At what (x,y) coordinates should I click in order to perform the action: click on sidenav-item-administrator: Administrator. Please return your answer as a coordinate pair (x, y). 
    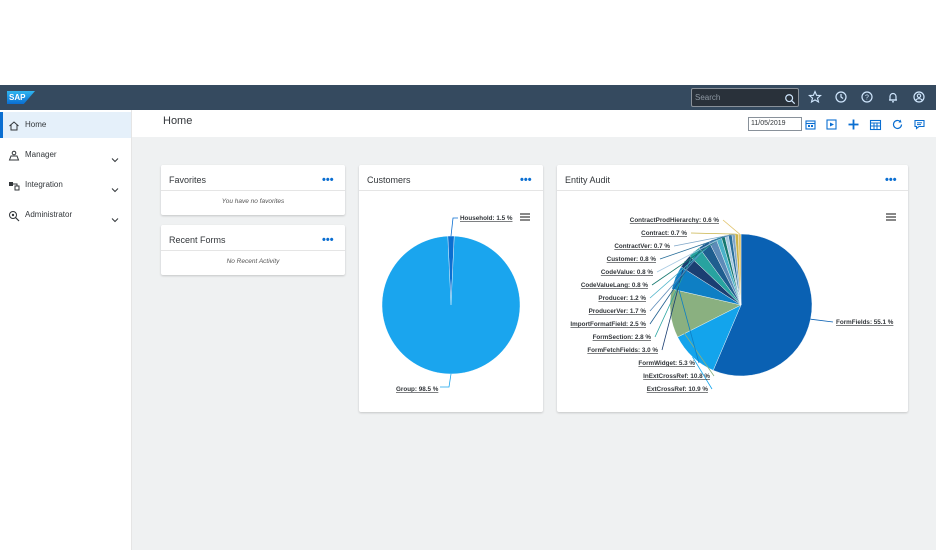
    Looking at the image, I should click on (65, 215).